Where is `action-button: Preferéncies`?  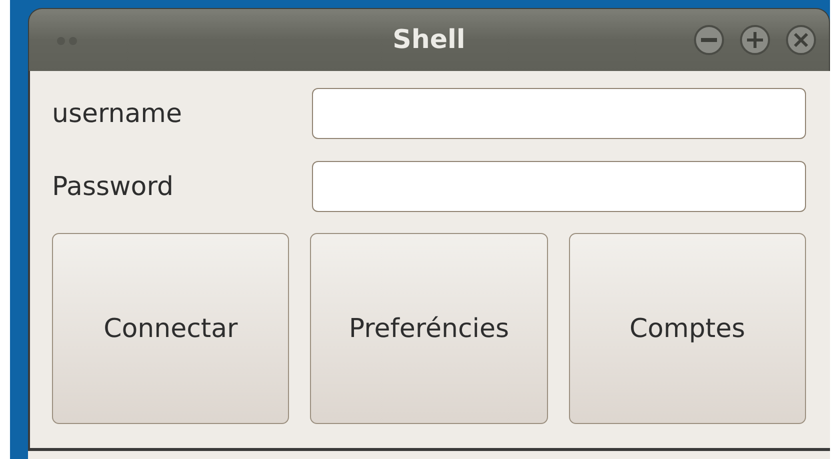 action-button: Preferéncies is located at coordinates (429, 328).